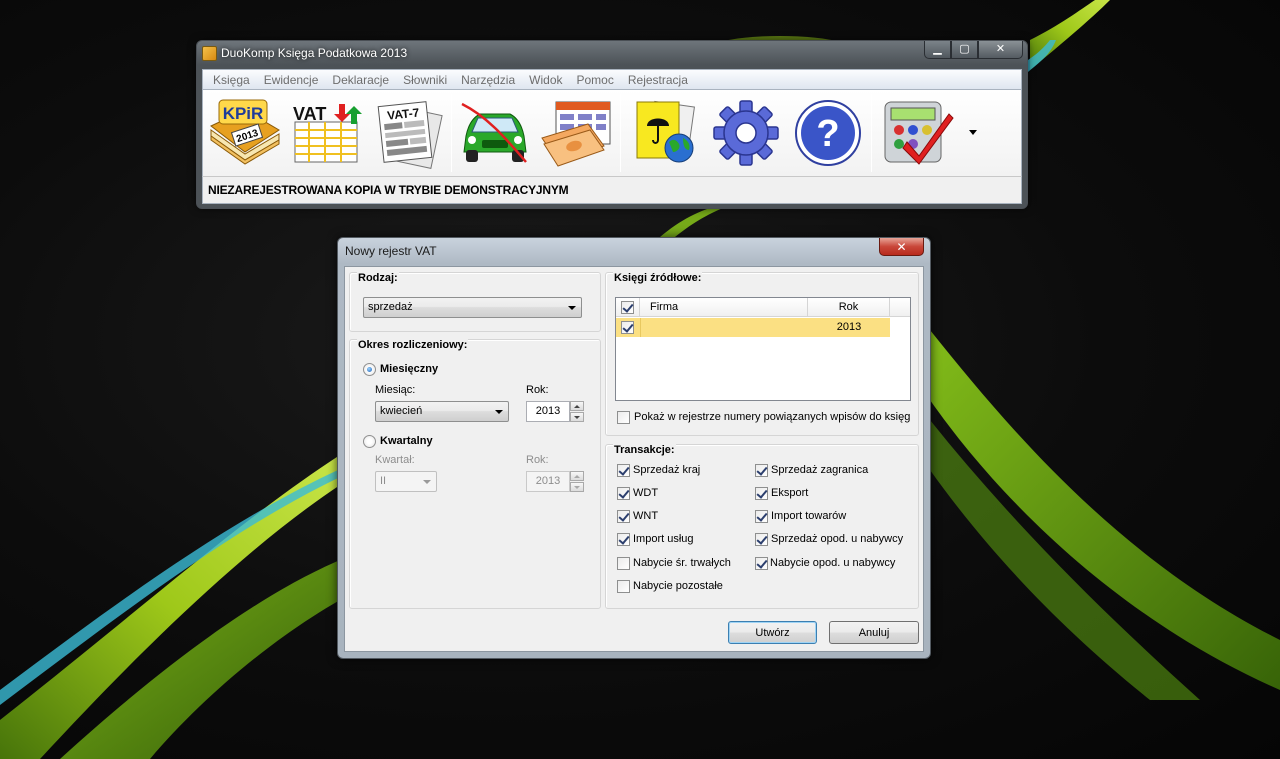 The width and height of the screenshot is (1280, 759). What do you see at coordinates (1000, 50) in the screenshot?
I see `close-button: ✕` at bounding box center [1000, 50].